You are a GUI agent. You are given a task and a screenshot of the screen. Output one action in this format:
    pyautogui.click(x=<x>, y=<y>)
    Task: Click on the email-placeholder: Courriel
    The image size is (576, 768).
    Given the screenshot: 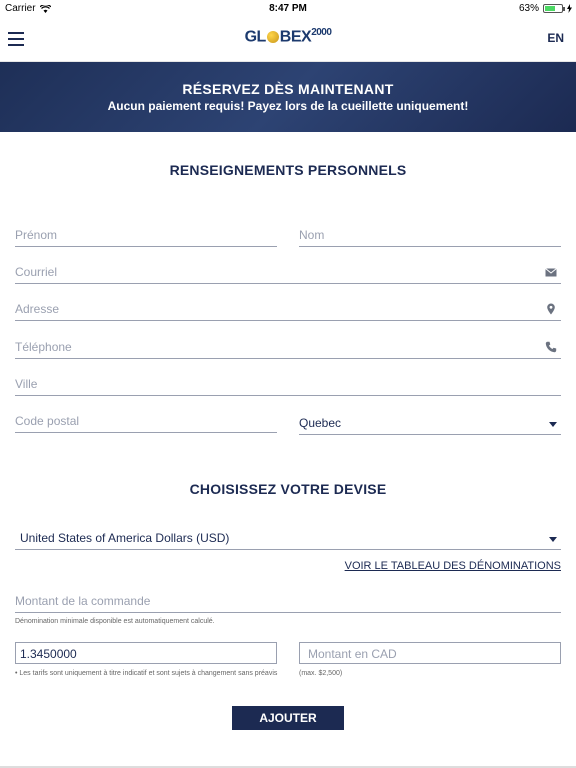 What is the action you would take?
    pyautogui.click(x=36, y=272)
    